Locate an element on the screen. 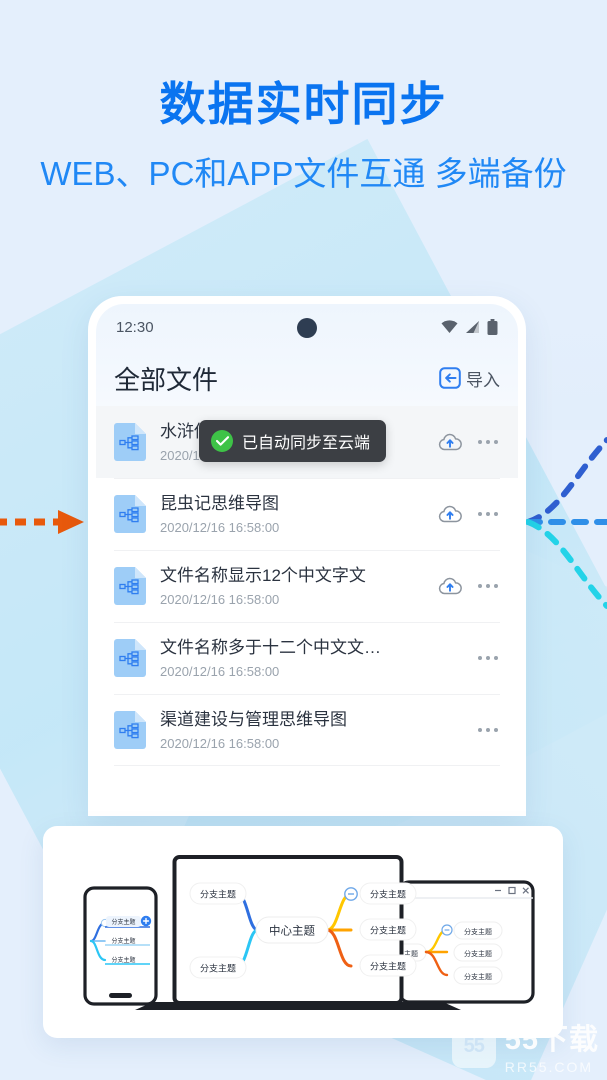 The width and height of the screenshot is (607, 1080). file-meta: 文件名称多于十二个中文文… 2020/12/16 16:58:00 is located at coordinates (299, 657).